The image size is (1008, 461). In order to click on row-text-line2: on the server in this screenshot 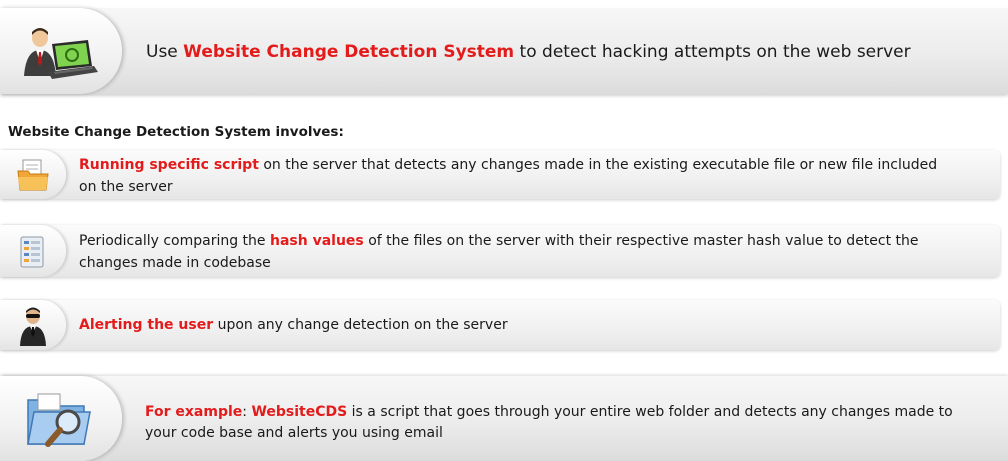, I will do `click(126, 187)`.